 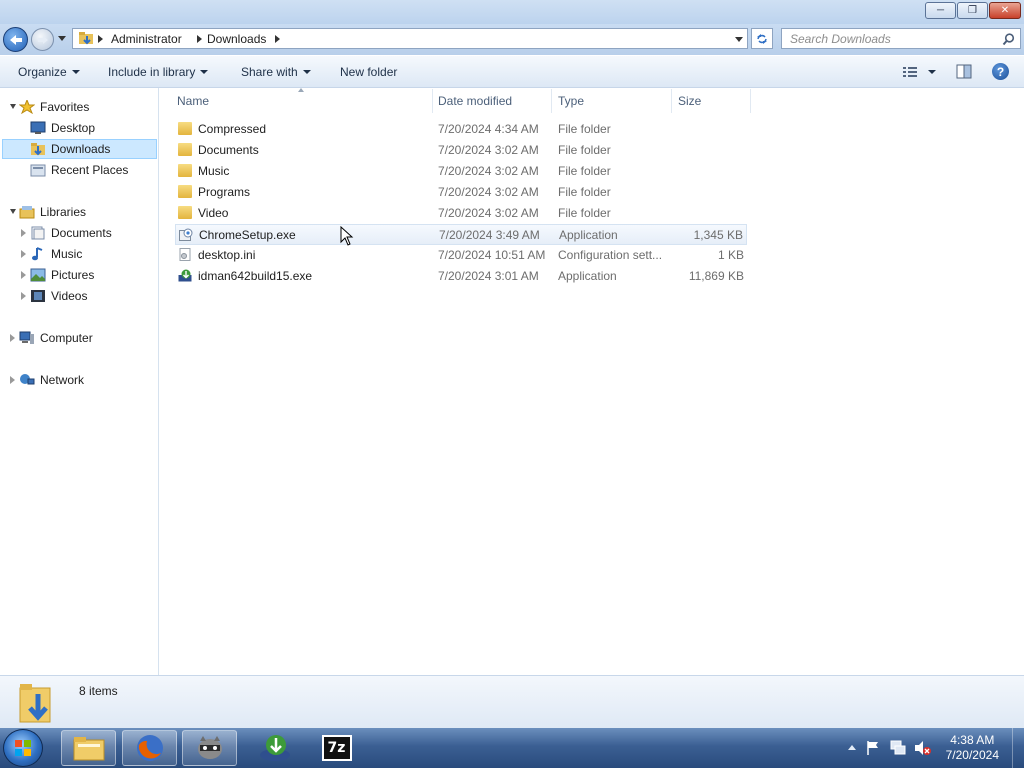 I want to click on mouse-cursor-icon, so click(x=347, y=236).